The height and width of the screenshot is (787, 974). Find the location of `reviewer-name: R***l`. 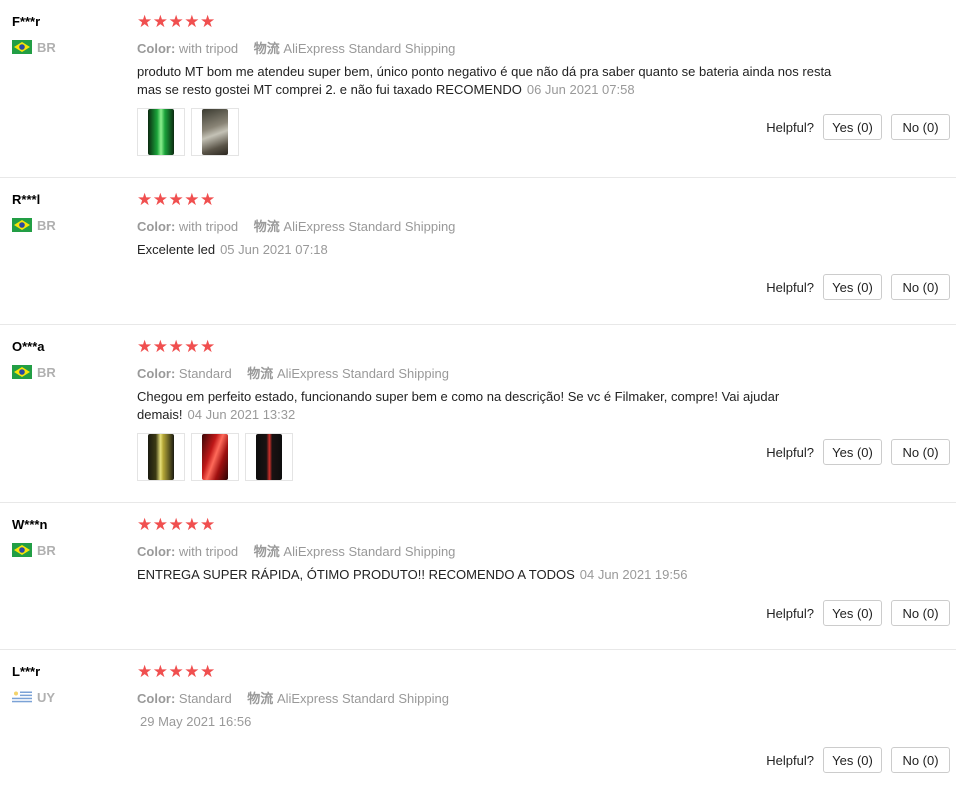

reviewer-name: R***l is located at coordinates (26, 199).